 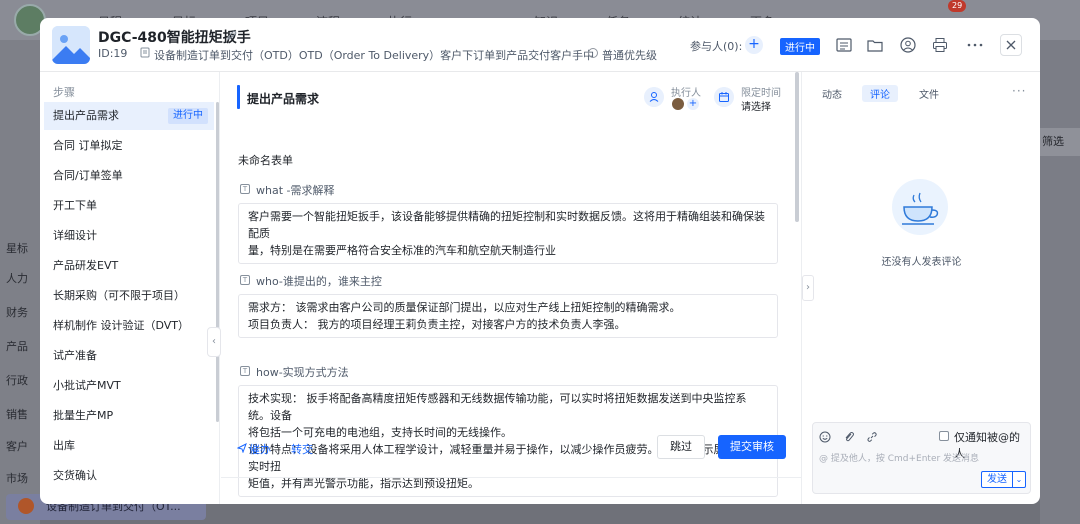 What do you see at coordinates (129, 146) in the screenshot?
I see `step-item: 合同 订单拟定` at bounding box center [129, 146].